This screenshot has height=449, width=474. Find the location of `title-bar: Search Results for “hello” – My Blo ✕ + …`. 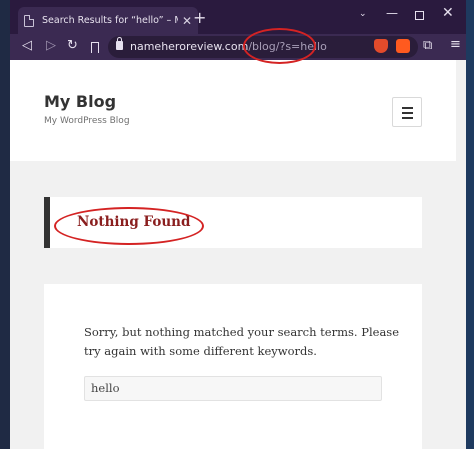

title-bar: Search Results for “hello” – My Blo ✕ + … is located at coordinates (238, 17).